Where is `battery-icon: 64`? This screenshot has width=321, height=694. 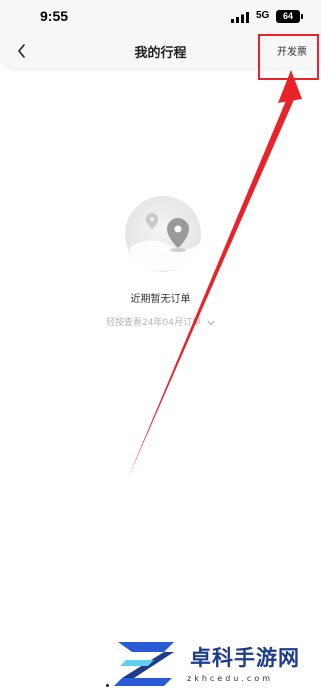 battery-icon: 64 is located at coordinates (289, 16).